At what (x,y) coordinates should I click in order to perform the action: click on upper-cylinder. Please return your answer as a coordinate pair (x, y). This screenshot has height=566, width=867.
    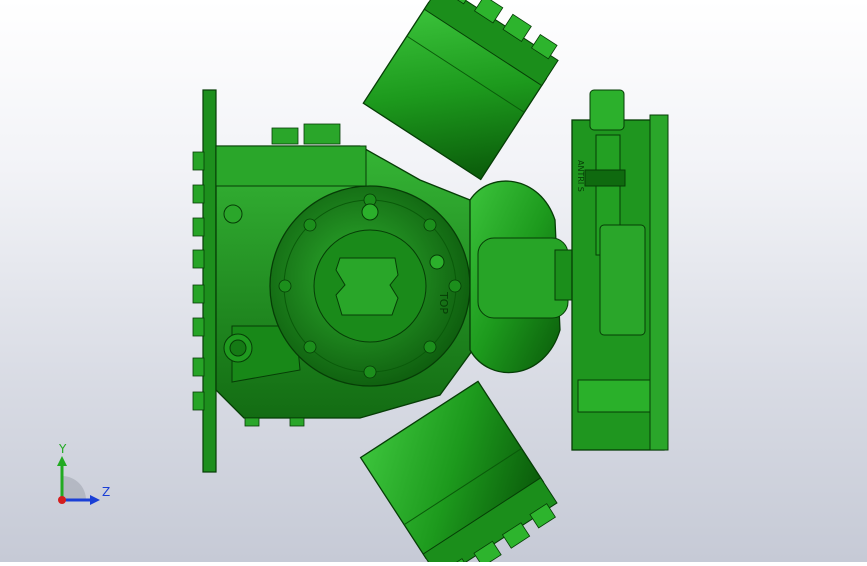
    Looking at the image, I should click on (460, 90).